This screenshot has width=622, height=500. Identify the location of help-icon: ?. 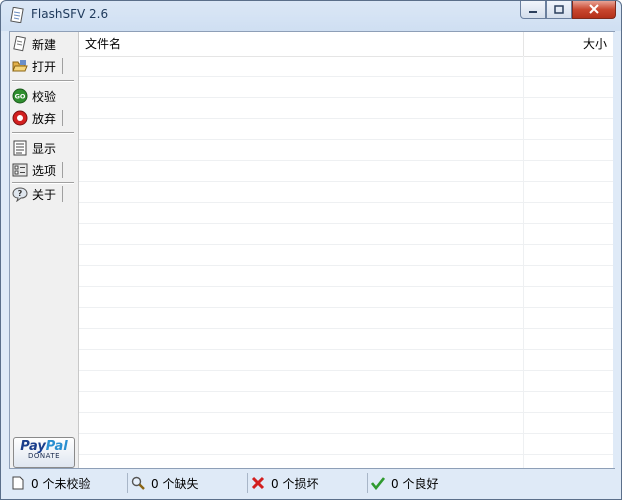
(20, 194).